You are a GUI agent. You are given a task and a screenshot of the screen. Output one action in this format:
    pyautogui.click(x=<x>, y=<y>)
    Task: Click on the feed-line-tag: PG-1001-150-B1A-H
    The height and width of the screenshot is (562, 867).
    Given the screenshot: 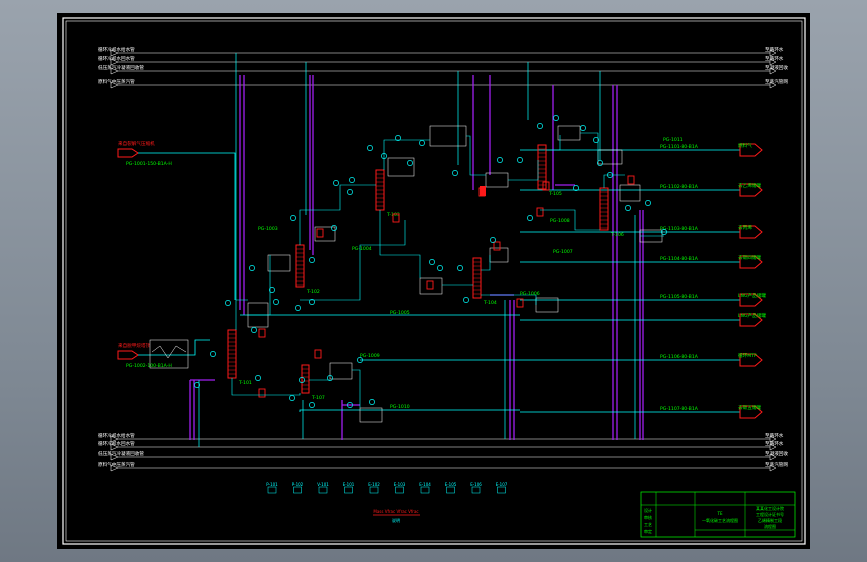 What is the action you would take?
    pyautogui.click(x=149, y=164)
    